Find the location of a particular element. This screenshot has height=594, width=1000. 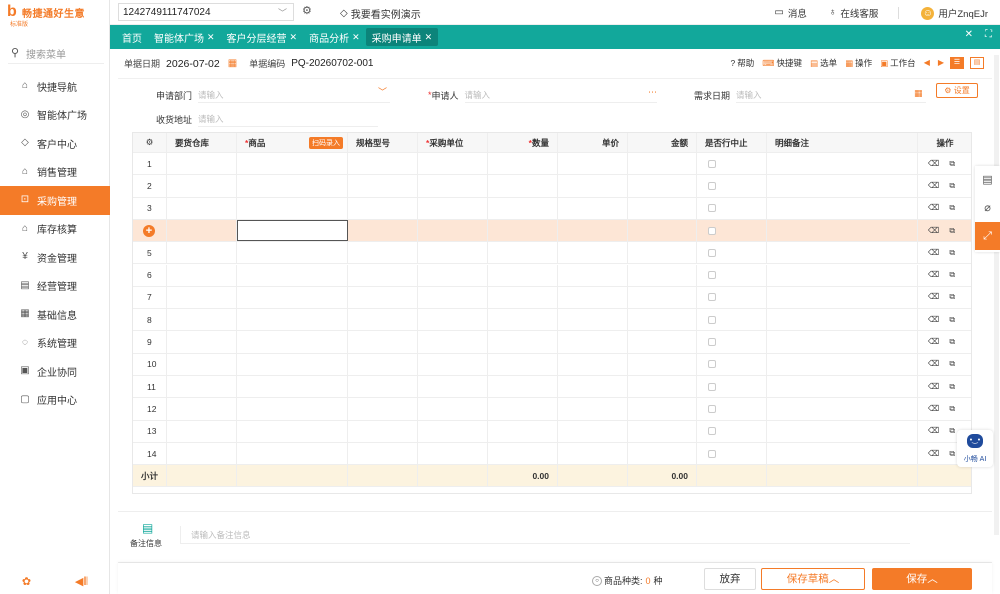

tab: 采购申请单 ✕ is located at coordinates (402, 37).